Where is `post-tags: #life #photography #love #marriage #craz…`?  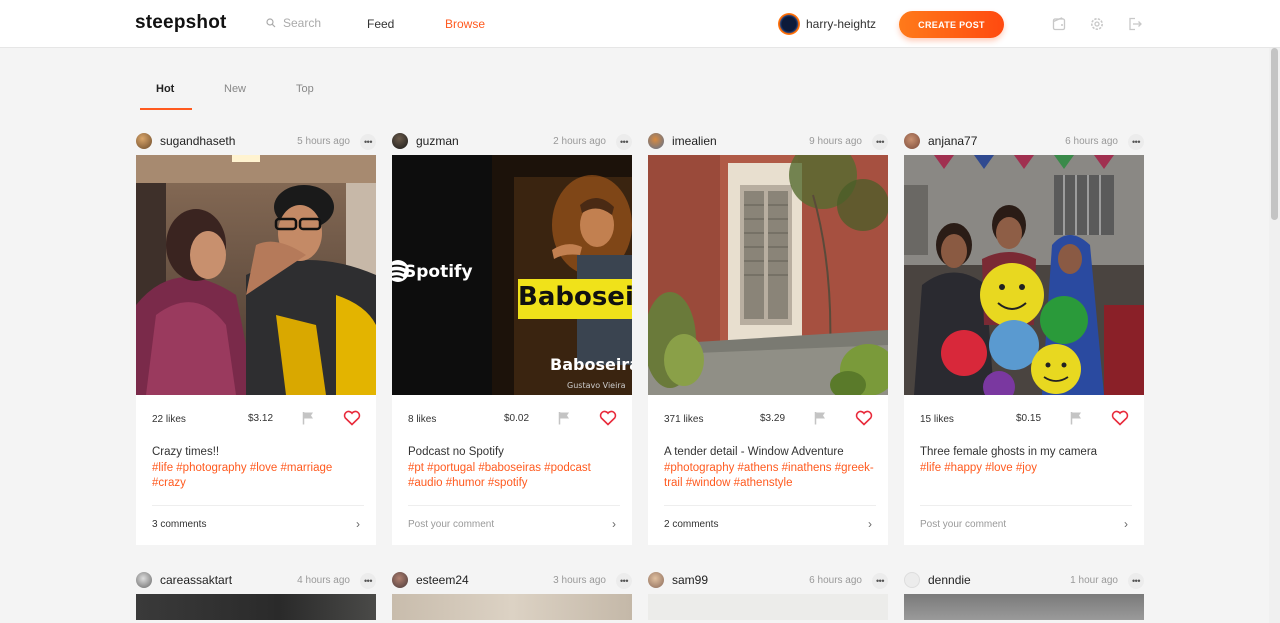
post-tags: #life #photography #love #marriage #craz… is located at coordinates (258, 476).